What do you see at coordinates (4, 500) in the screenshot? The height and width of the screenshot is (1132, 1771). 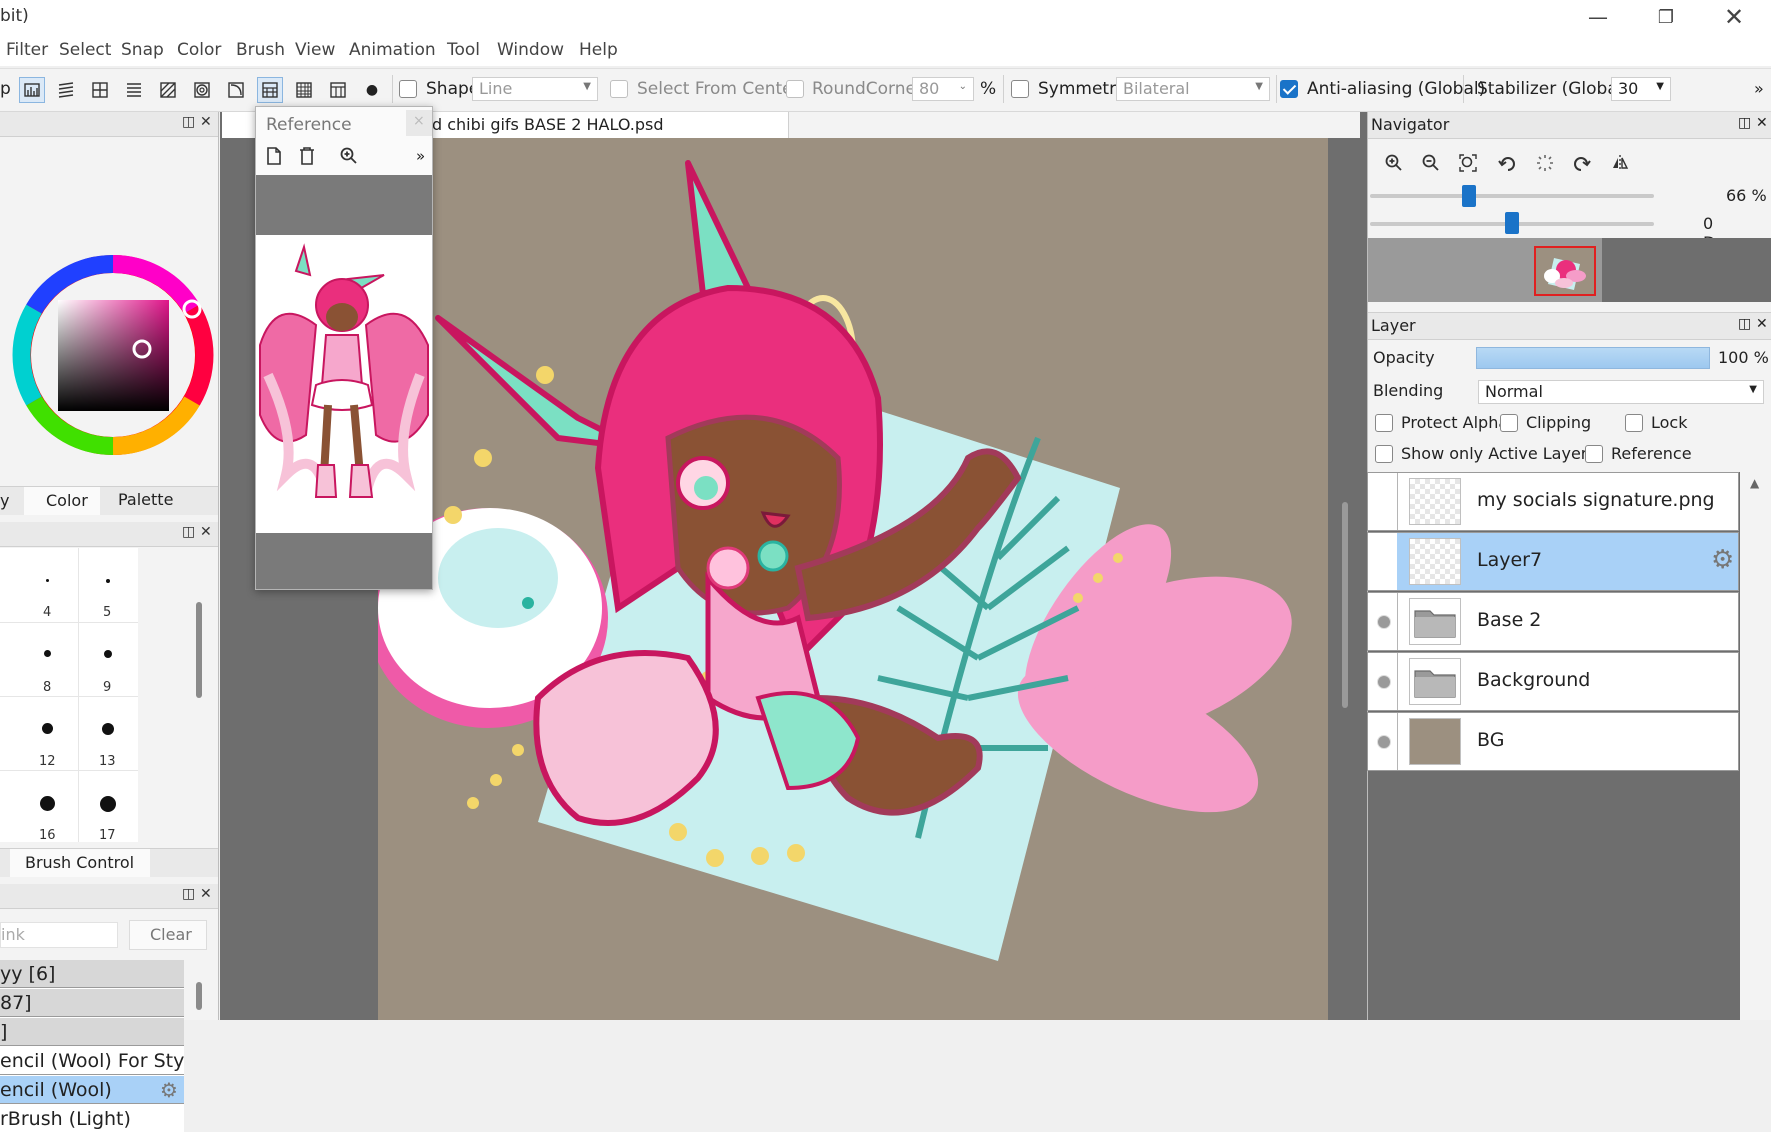 I see `tab-history: y` at bounding box center [4, 500].